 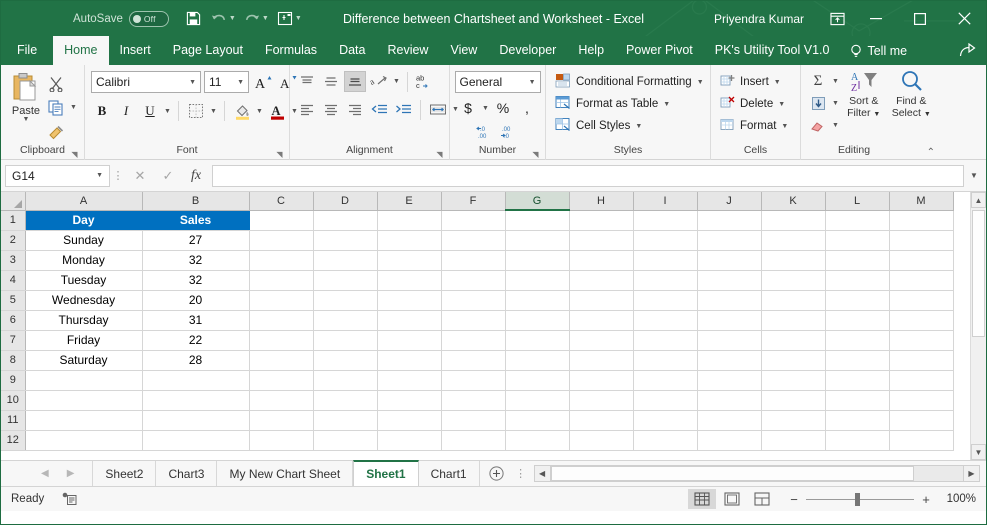 What do you see at coordinates (345, 201) in the screenshot?
I see `column-header-d: D` at bounding box center [345, 201].